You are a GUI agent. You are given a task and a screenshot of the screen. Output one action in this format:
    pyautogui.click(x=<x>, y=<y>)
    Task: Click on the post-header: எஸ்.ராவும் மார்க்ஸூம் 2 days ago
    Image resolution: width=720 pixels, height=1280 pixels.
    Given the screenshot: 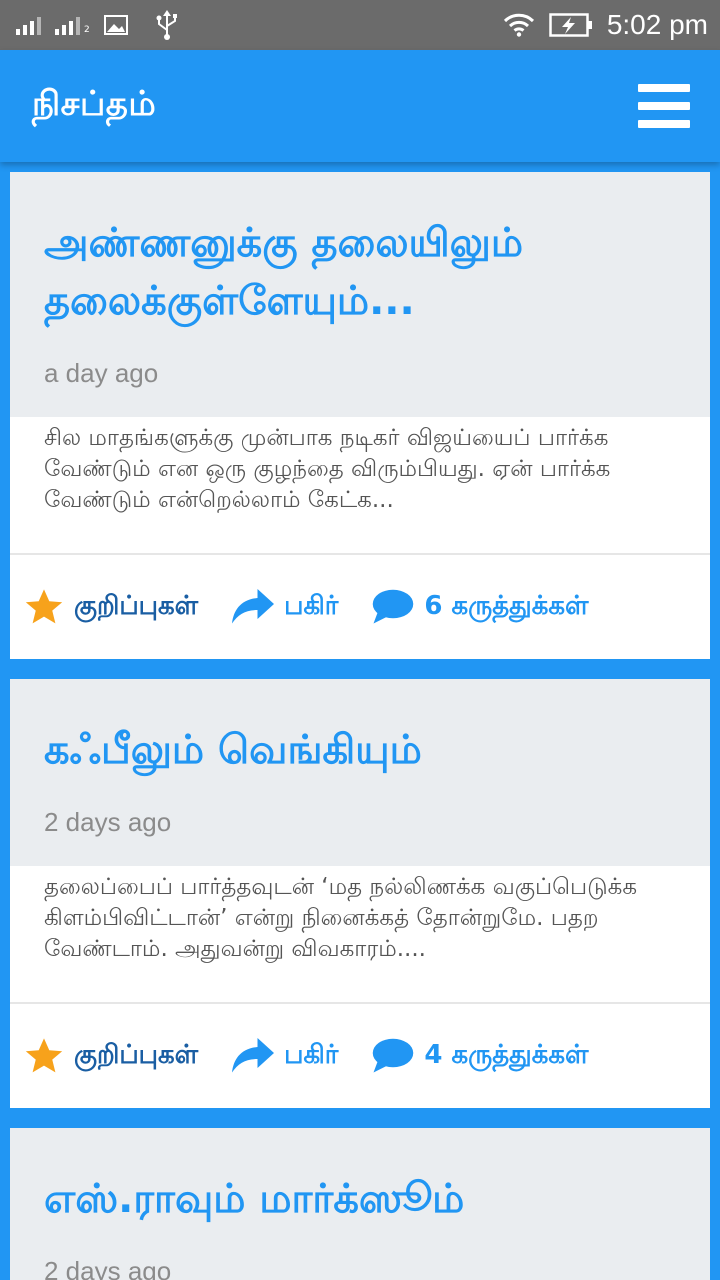 What is the action you would take?
    pyautogui.click(x=360, y=1204)
    